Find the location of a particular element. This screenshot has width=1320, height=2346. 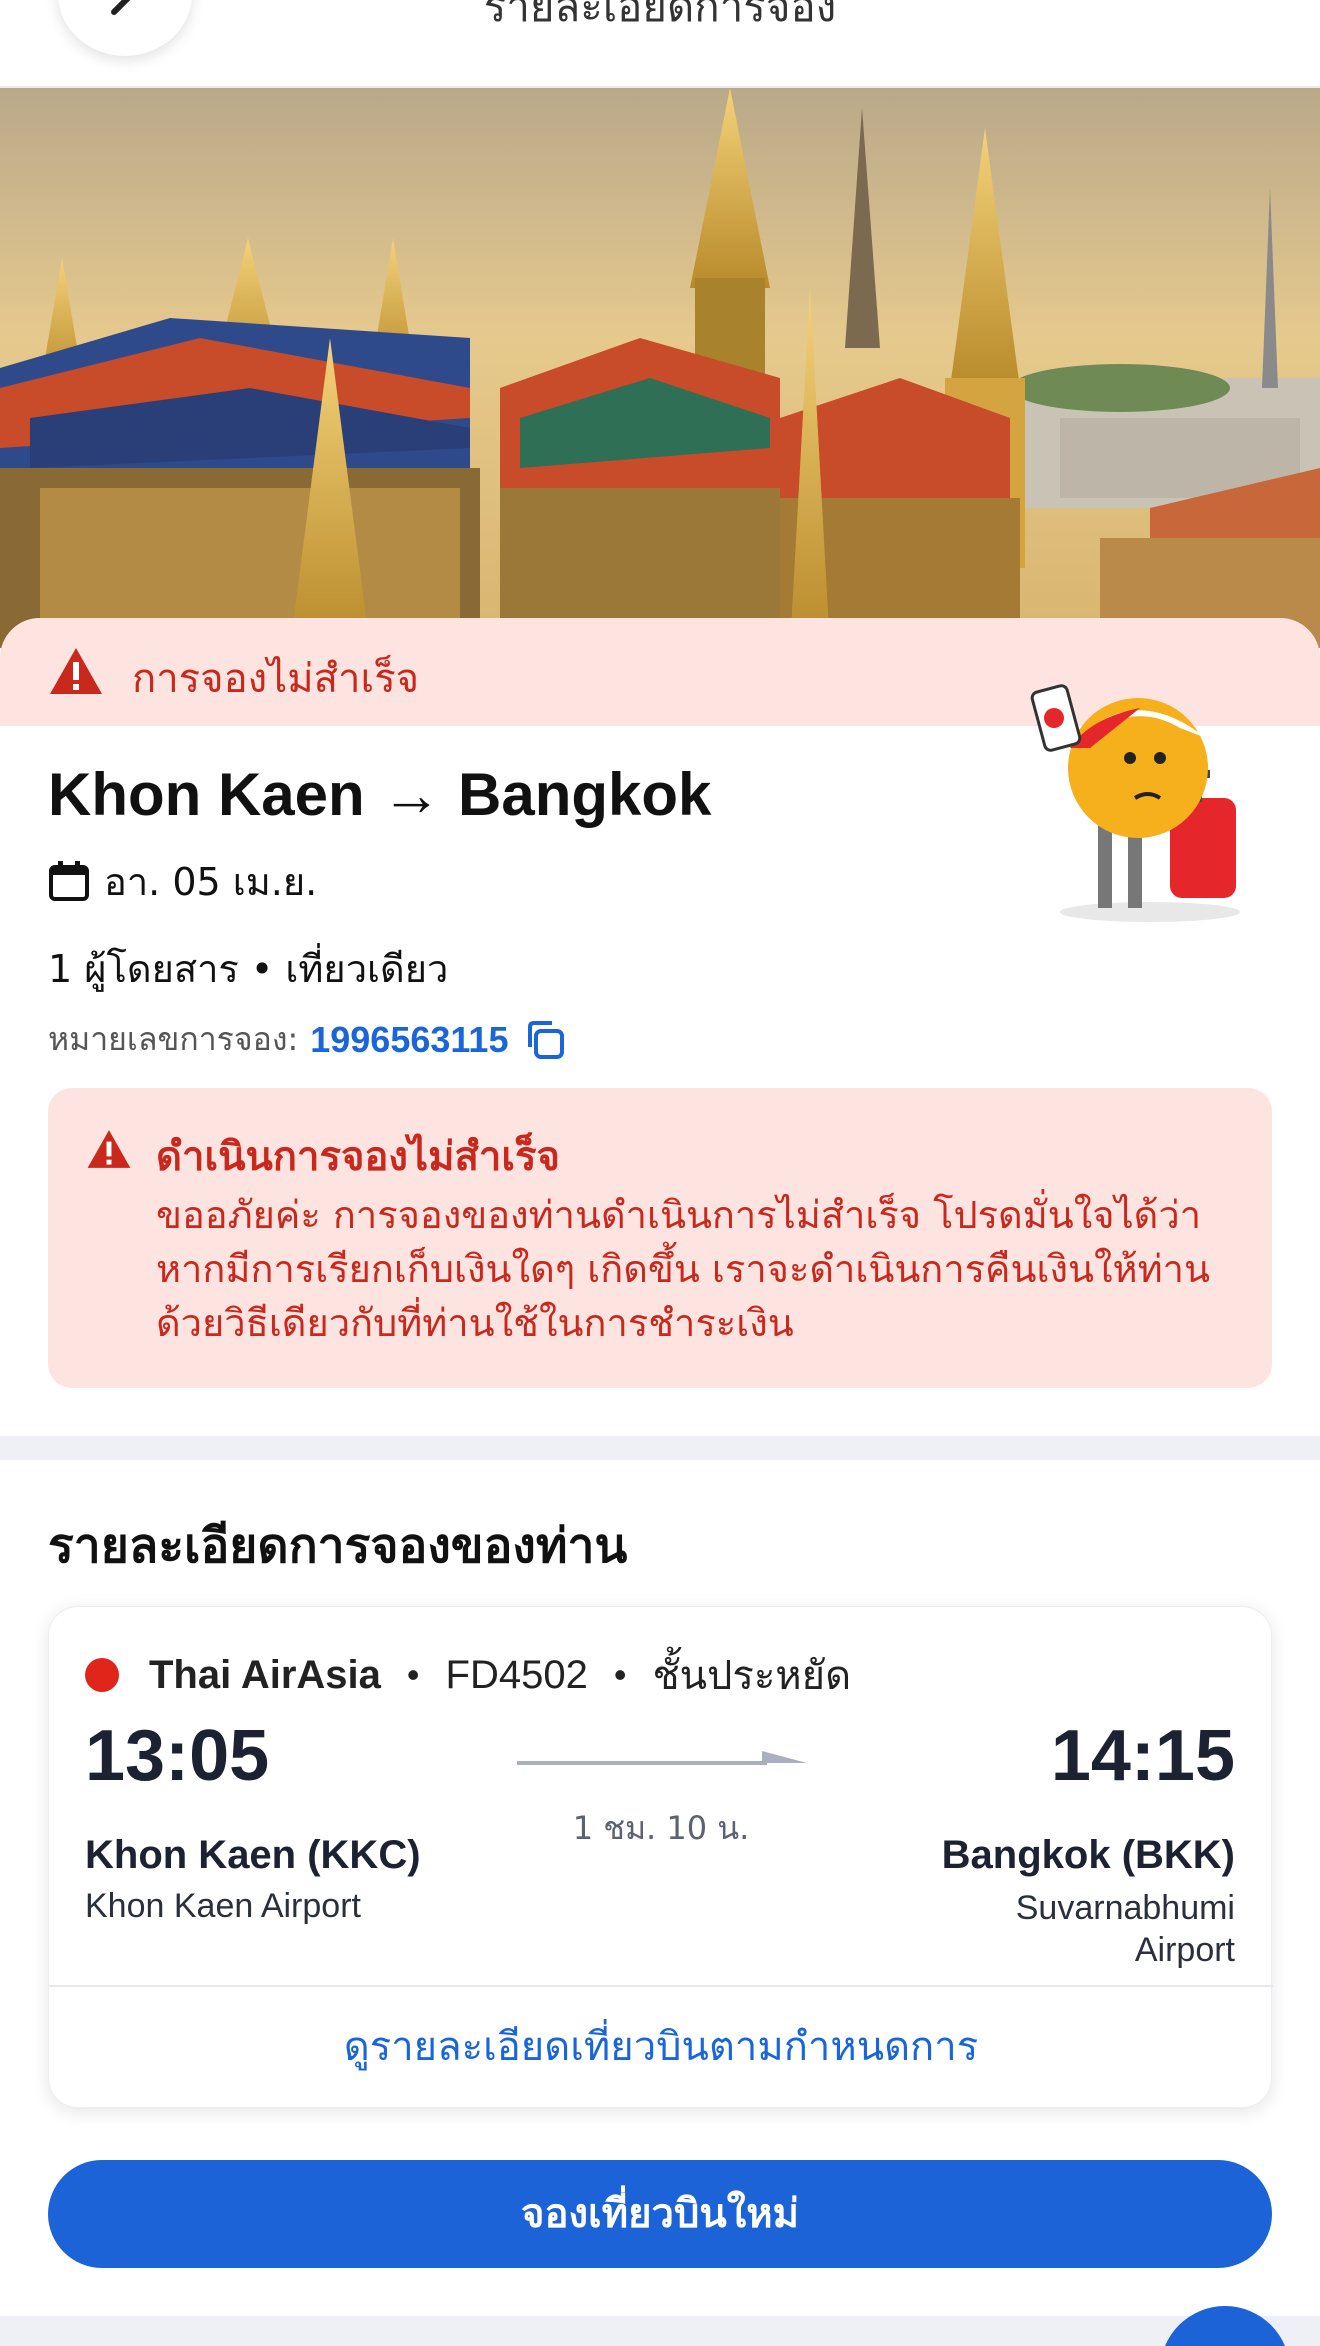

passenger-summary: 1 ผู้โดยสาร • เที่ยวเดียว is located at coordinates (248, 969).